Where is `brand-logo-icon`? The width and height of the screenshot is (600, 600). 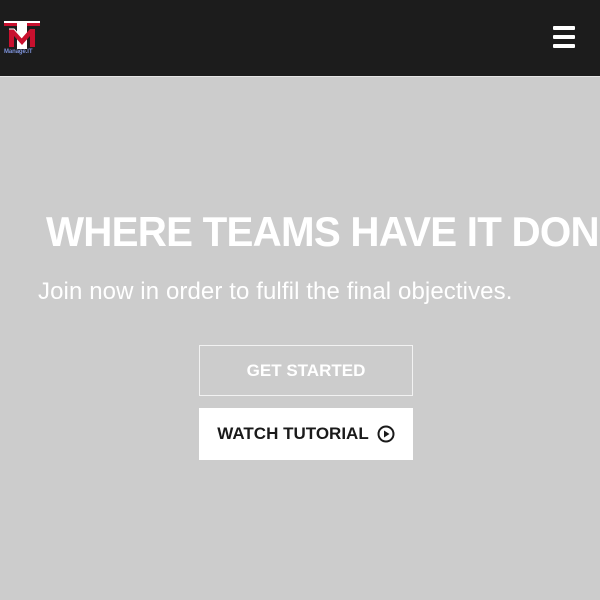 brand-logo-icon is located at coordinates (22, 35).